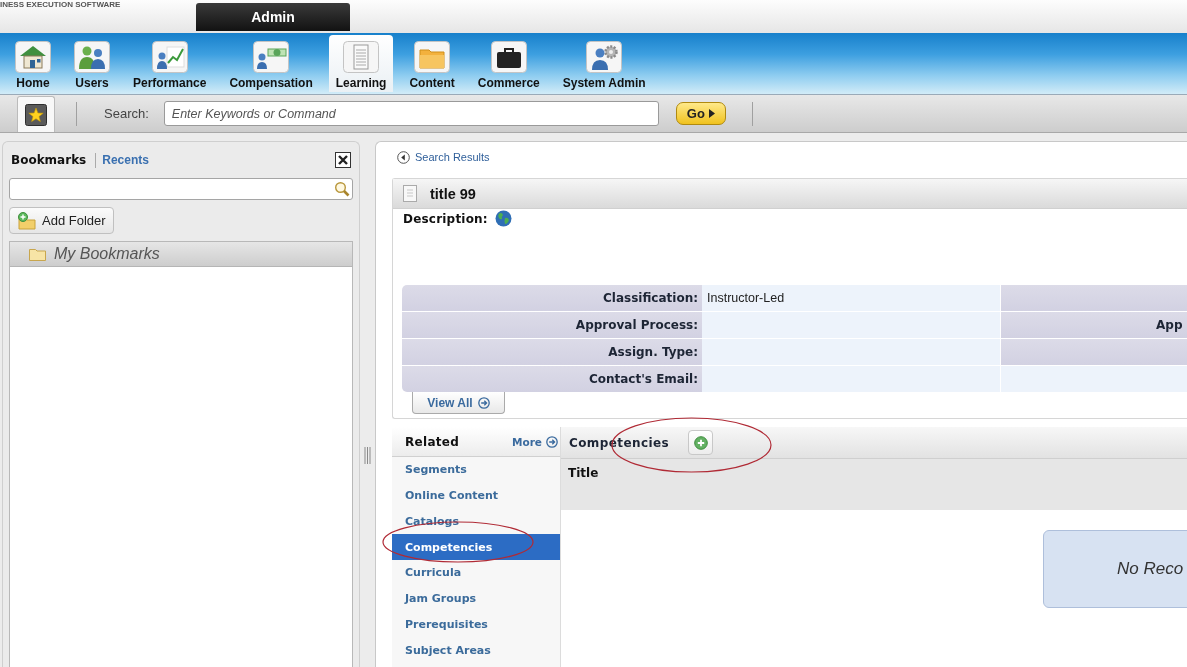 The height and width of the screenshot is (667, 1187). I want to click on search-field: Enter Keywords or Command, so click(411, 113).